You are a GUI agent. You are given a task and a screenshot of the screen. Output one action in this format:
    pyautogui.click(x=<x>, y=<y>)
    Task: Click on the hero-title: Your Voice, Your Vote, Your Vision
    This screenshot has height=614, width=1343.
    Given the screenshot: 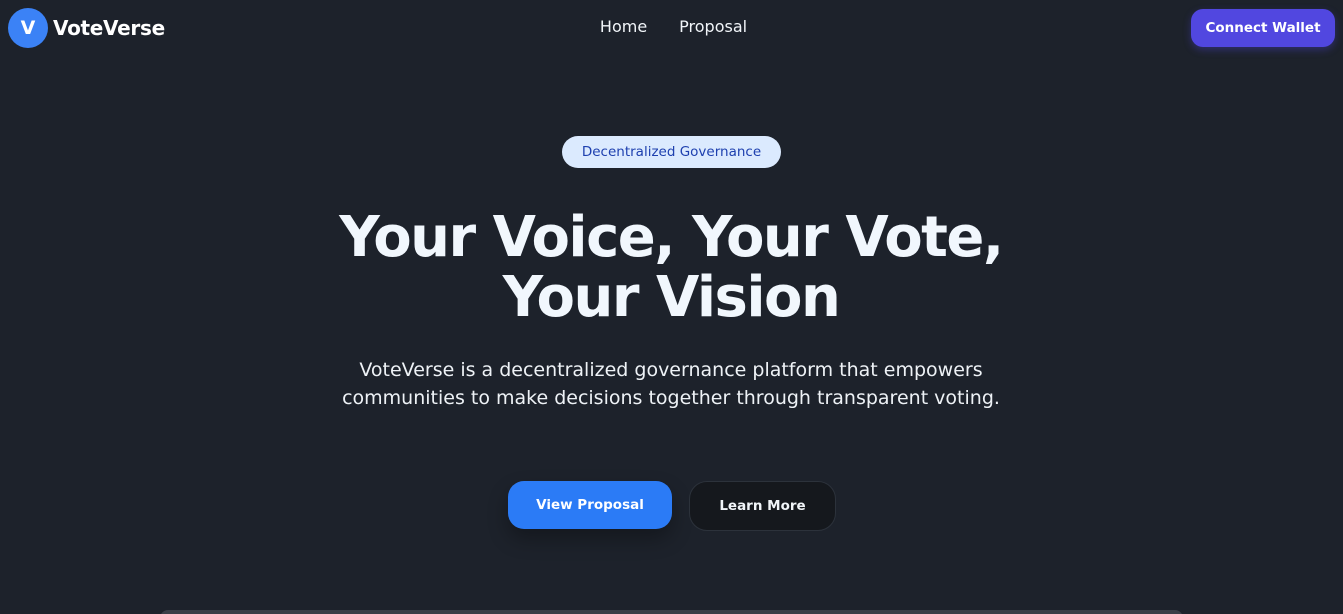 What is the action you would take?
    pyautogui.click(x=671, y=268)
    